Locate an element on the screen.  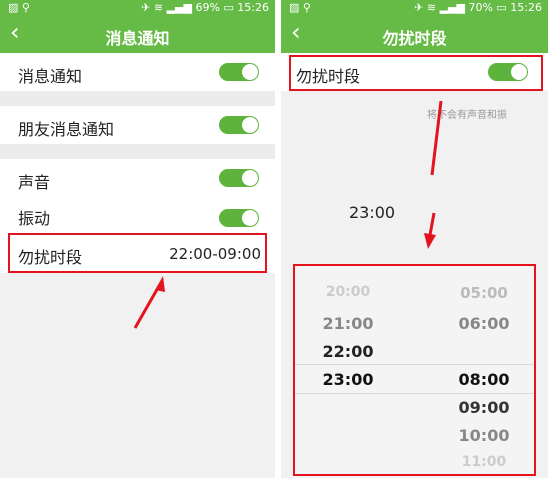
status-icons-right: ✈ ≋ ▂▄▆ 70% ▭ 15:26 is located at coordinates (478, 7).